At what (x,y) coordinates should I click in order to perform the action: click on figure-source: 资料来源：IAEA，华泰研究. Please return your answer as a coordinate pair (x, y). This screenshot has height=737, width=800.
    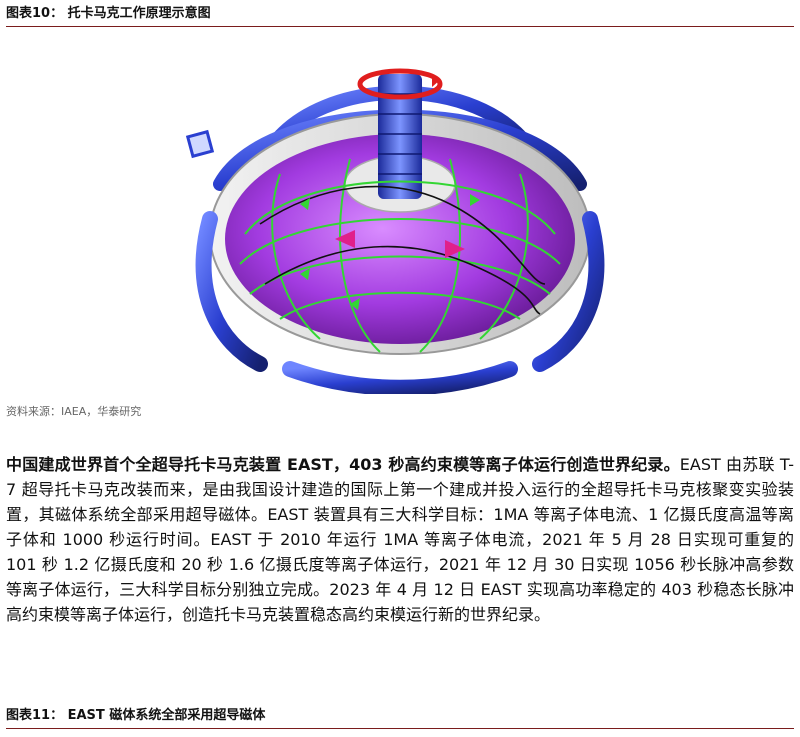
    Looking at the image, I should click on (74, 411).